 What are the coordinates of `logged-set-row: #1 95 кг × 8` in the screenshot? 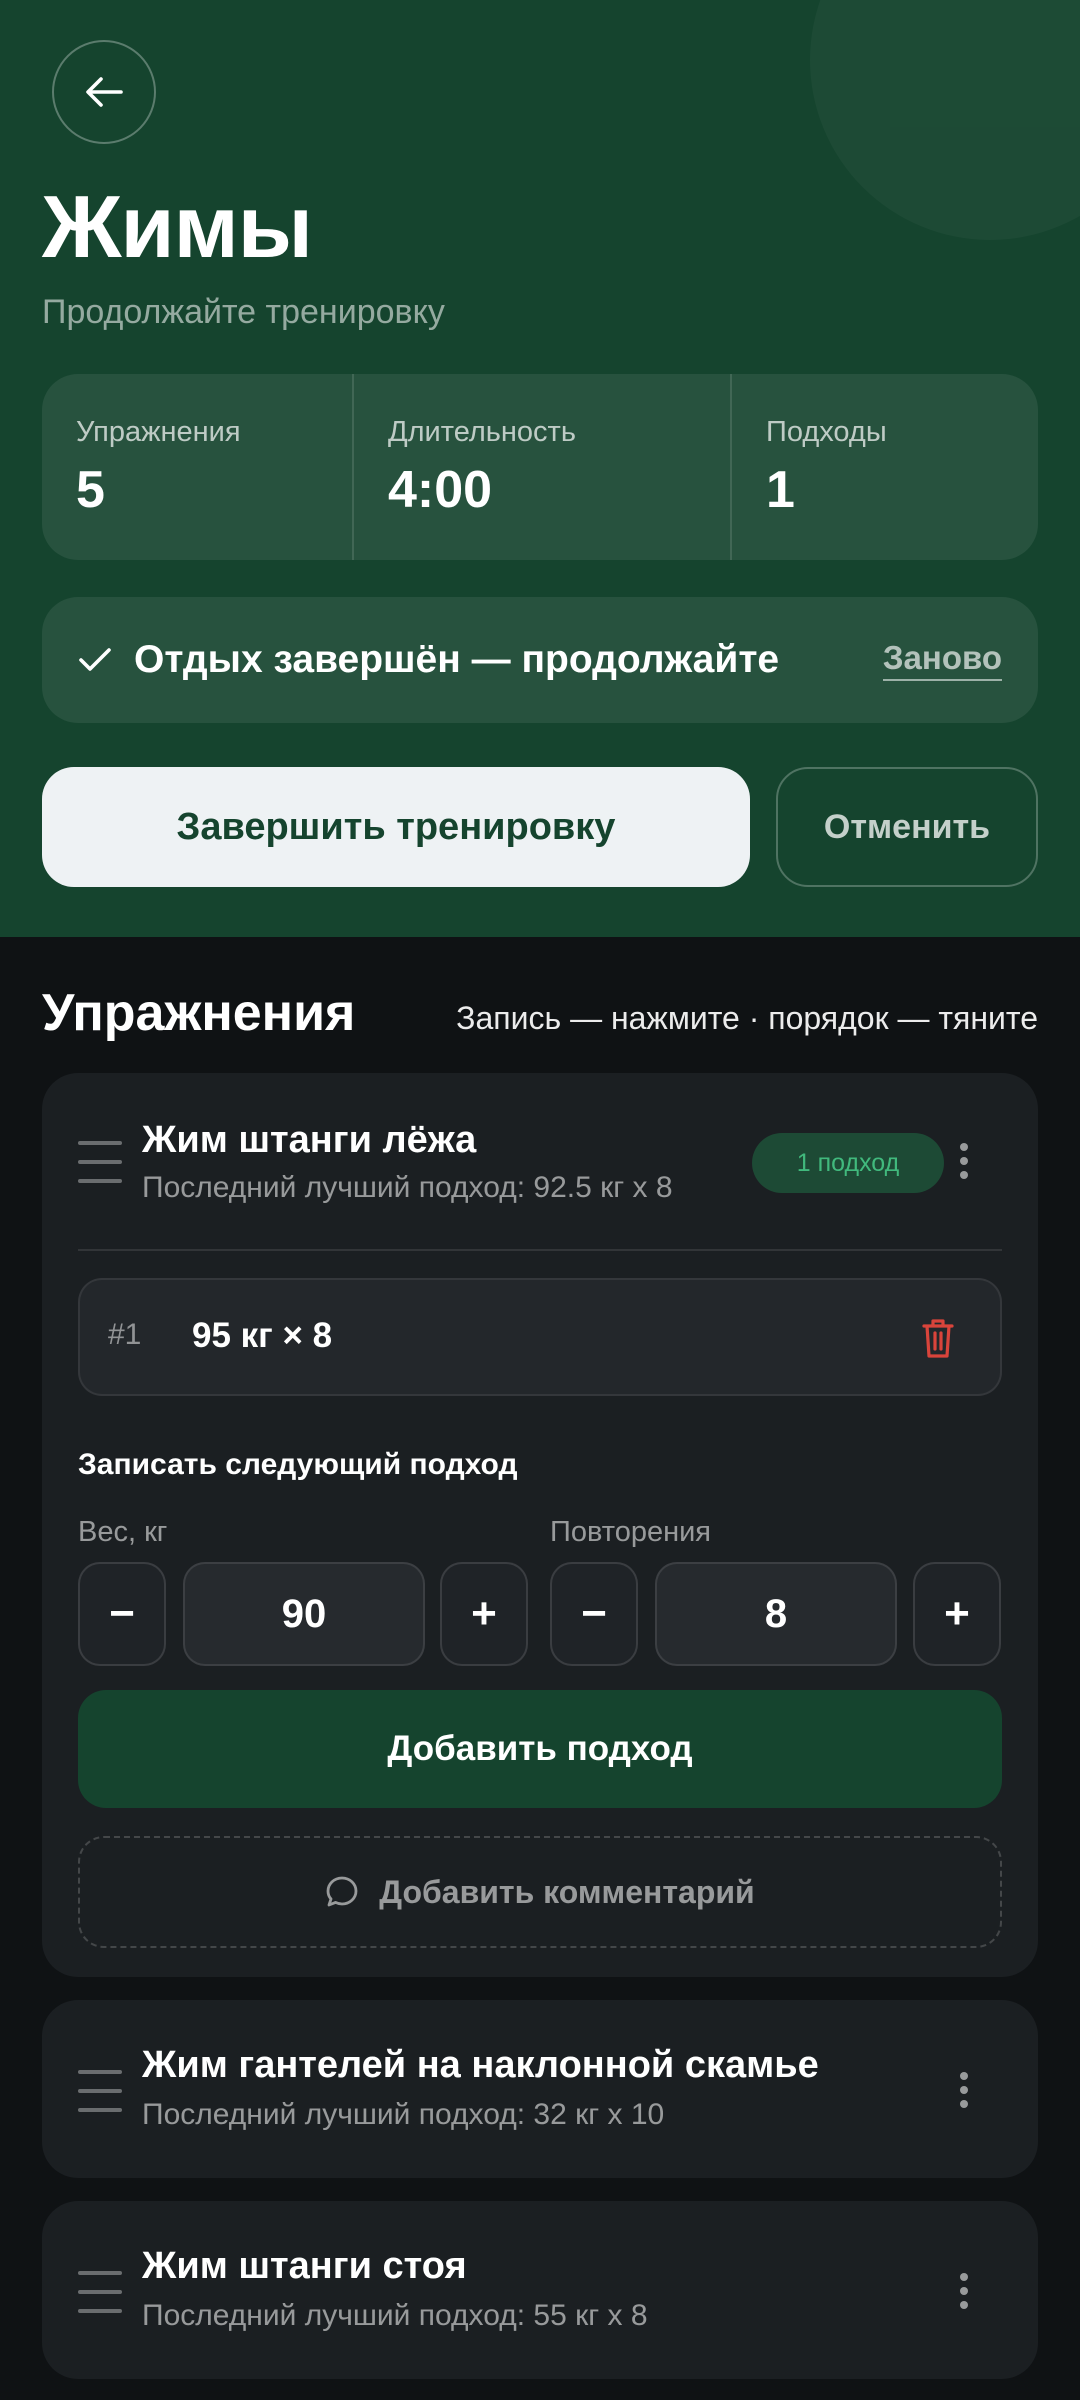 It's located at (540, 1337).